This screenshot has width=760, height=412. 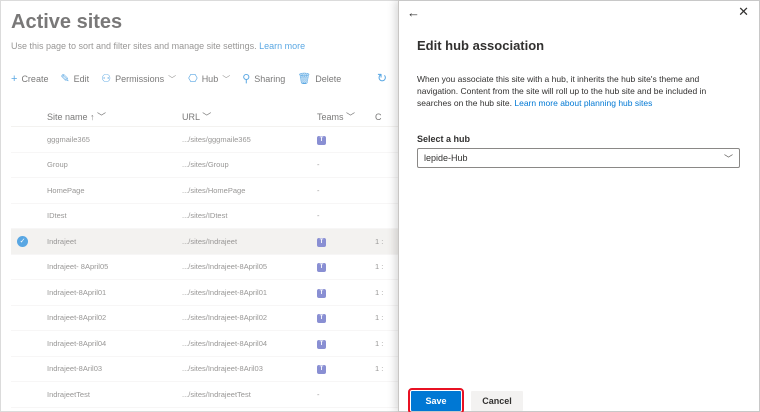 What do you see at coordinates (743, 12) in the screenshot?
I see `close-icon: ✕` at bounding box center [743, 12].